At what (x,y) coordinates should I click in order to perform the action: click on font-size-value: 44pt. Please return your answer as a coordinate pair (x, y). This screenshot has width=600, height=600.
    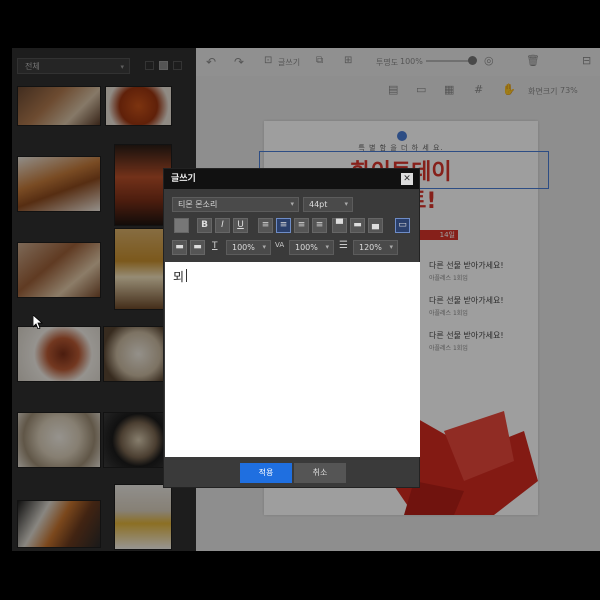
    Looking at the image, I should click on (318, 204).